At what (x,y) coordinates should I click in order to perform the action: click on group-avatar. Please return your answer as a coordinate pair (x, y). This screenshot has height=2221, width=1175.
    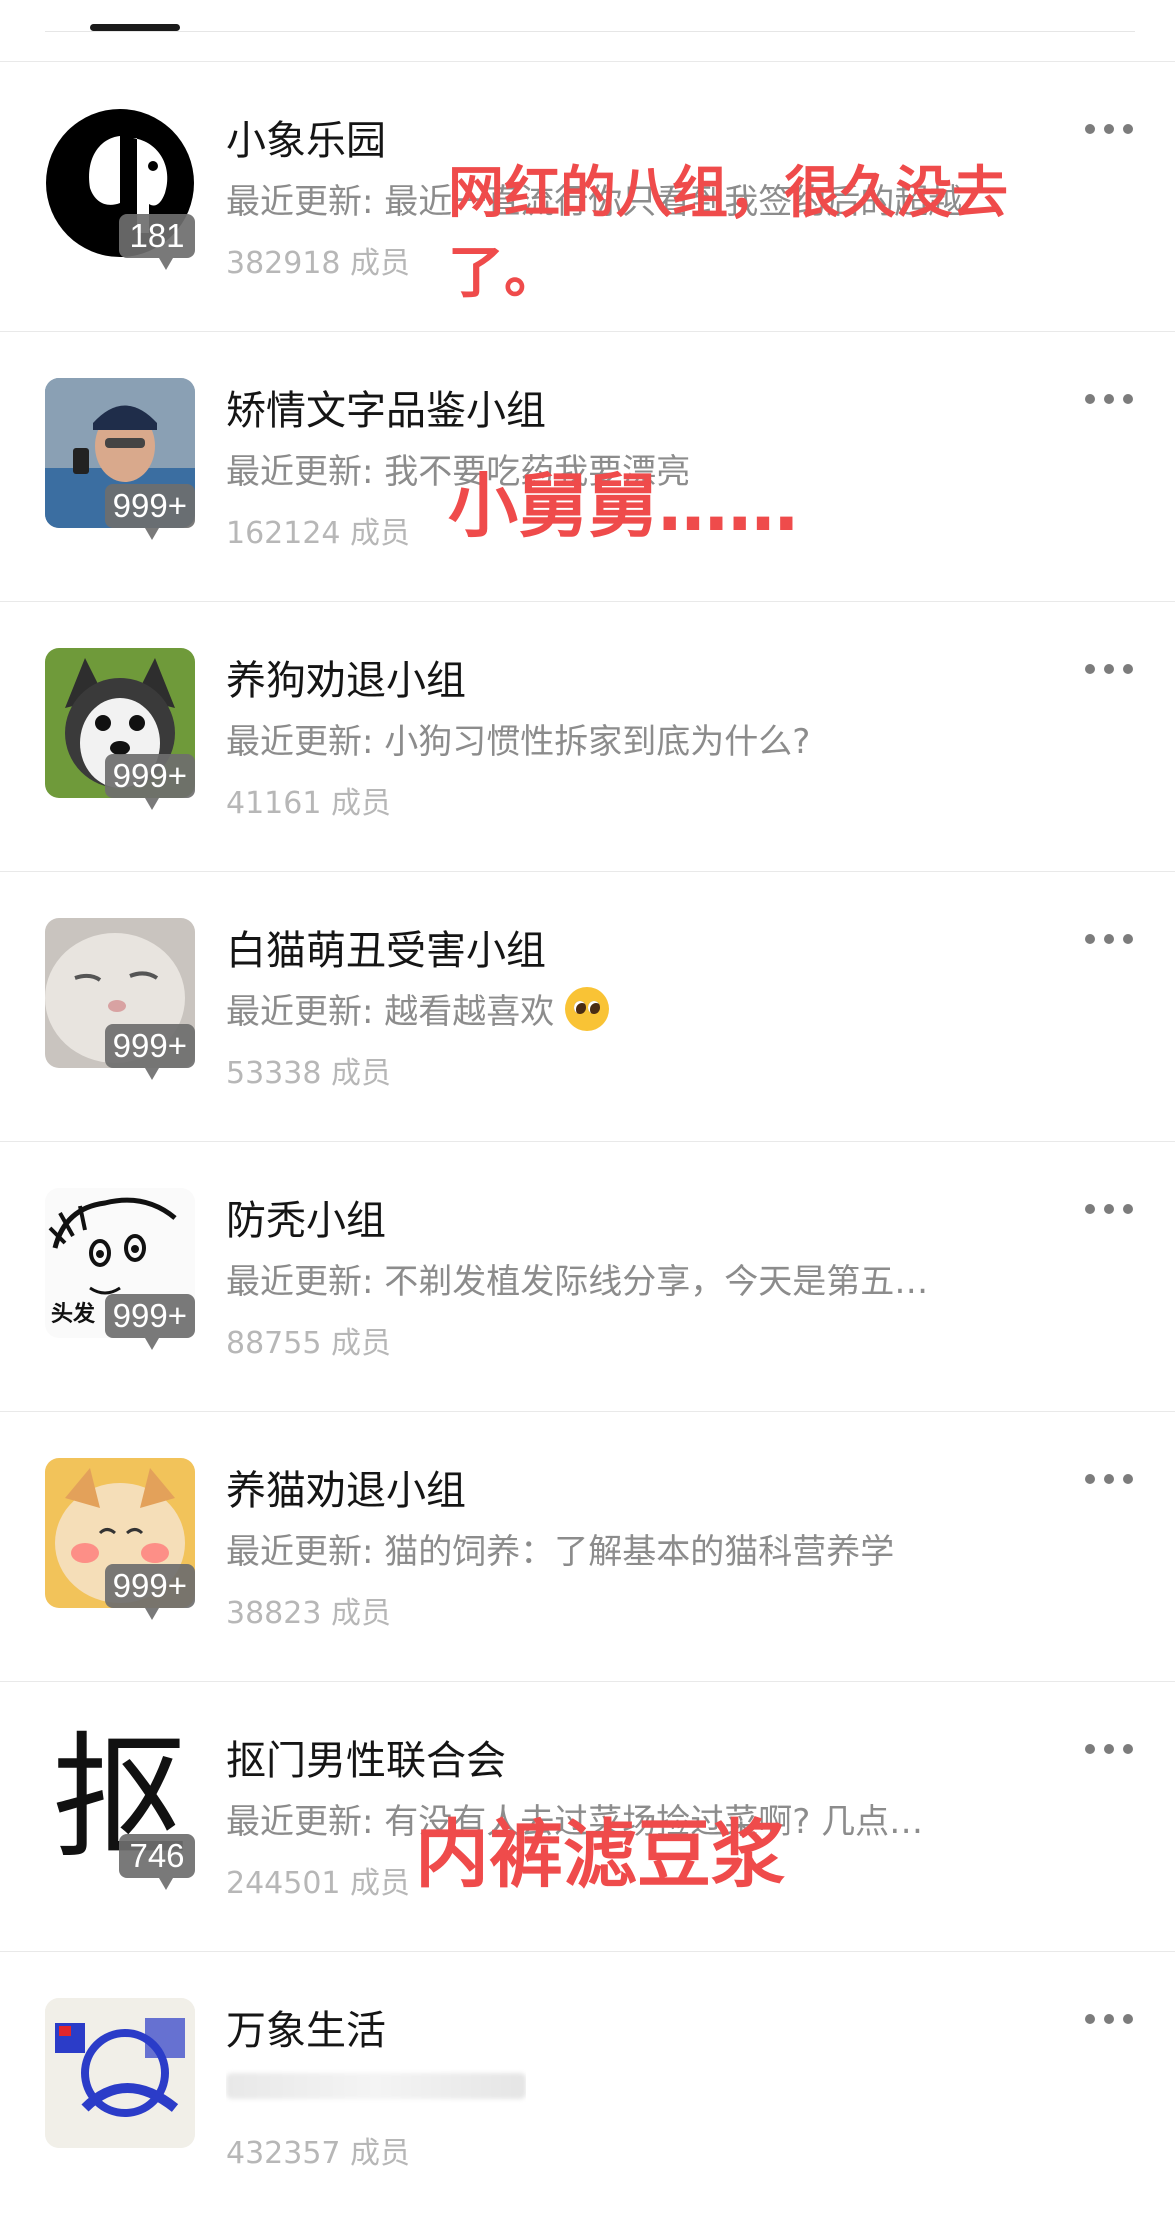
    Looking at the image, I should click on (120, 2073).